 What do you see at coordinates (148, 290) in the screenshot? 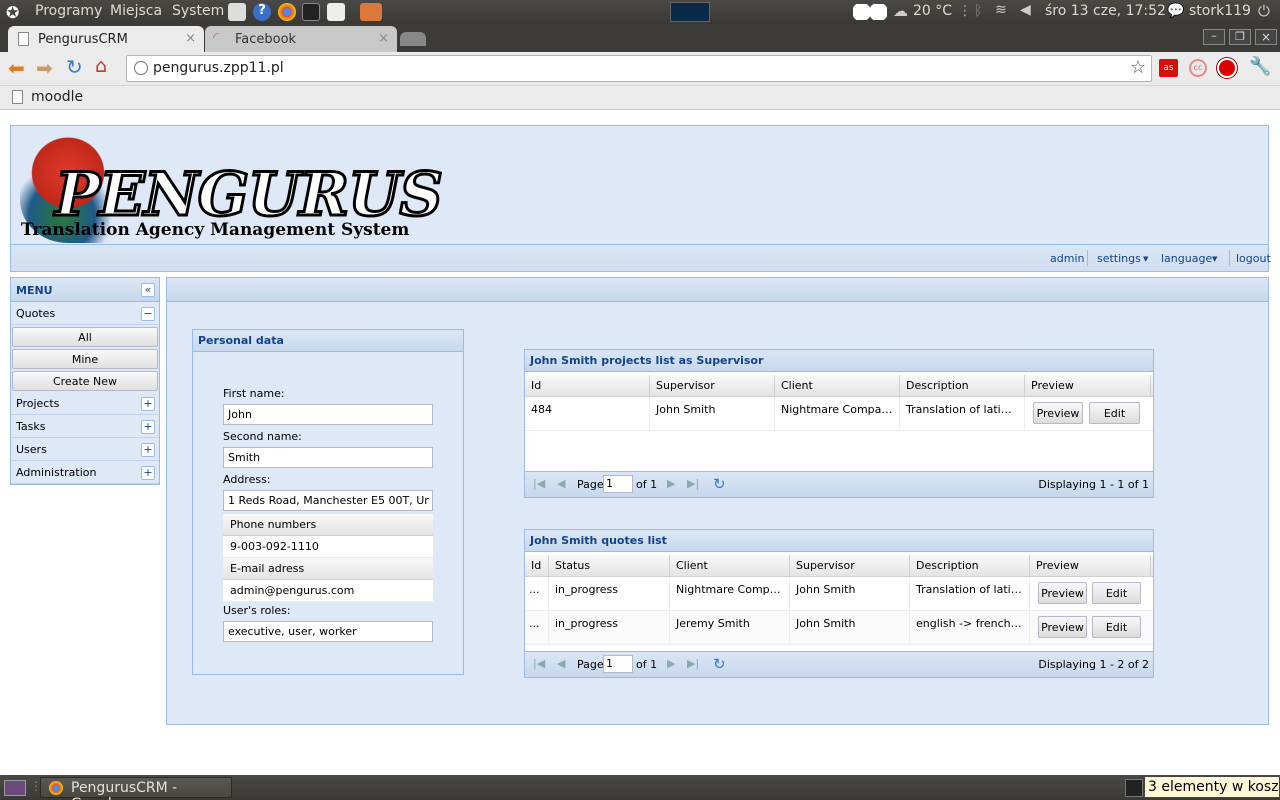
I see `collapse-menu-icon: «` at bounding box center [148, 290].